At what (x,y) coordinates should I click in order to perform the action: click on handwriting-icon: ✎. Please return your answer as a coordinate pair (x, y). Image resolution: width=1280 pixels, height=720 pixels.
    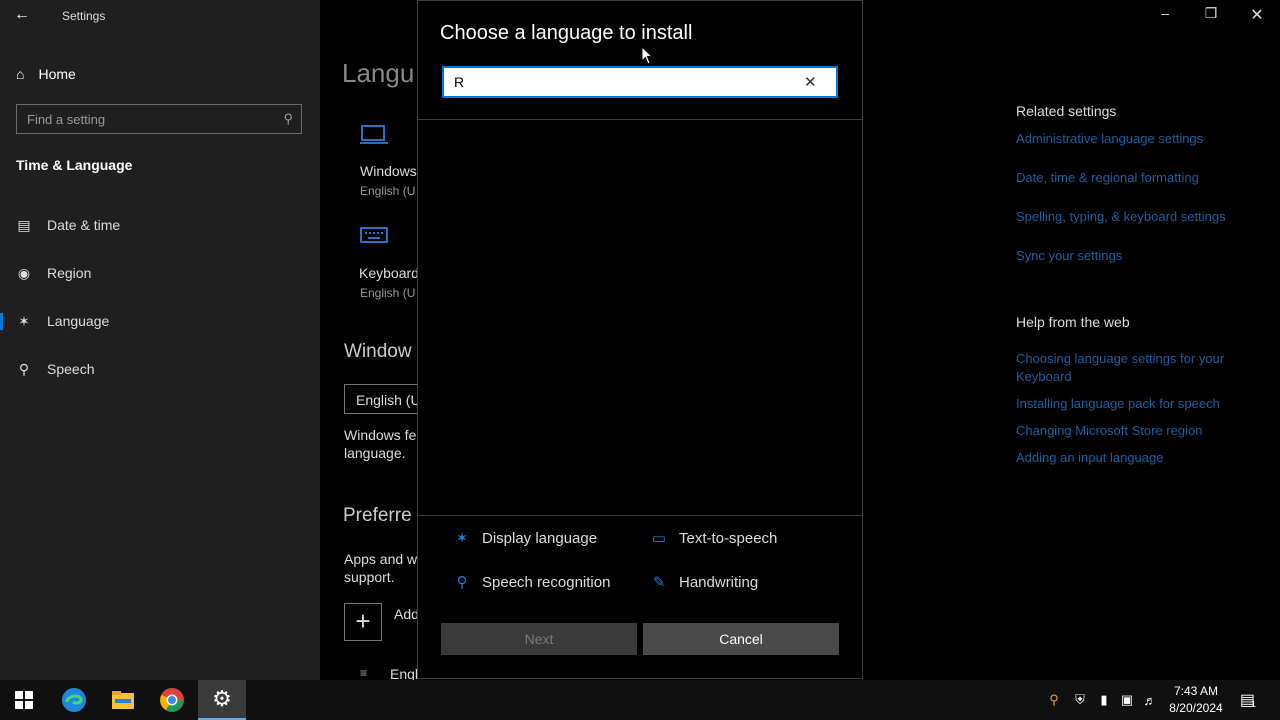
    Looking at the image, I should click on (659, 582).